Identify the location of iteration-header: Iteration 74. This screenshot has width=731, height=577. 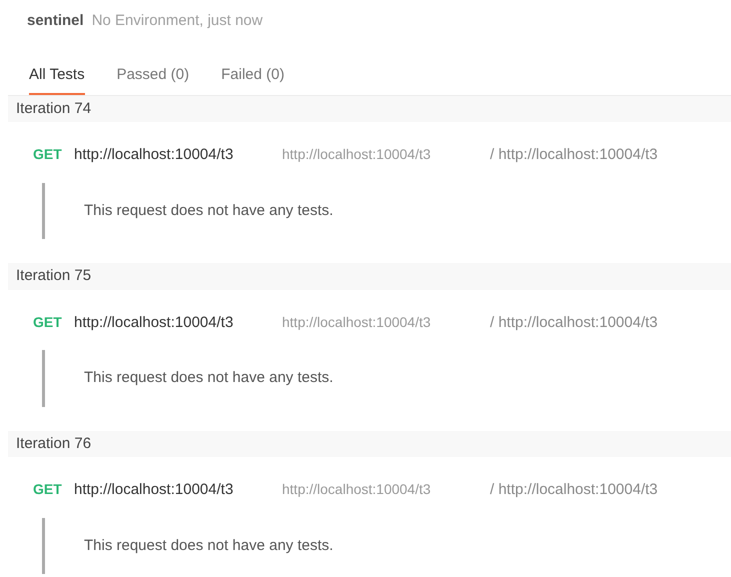
(369, 109).